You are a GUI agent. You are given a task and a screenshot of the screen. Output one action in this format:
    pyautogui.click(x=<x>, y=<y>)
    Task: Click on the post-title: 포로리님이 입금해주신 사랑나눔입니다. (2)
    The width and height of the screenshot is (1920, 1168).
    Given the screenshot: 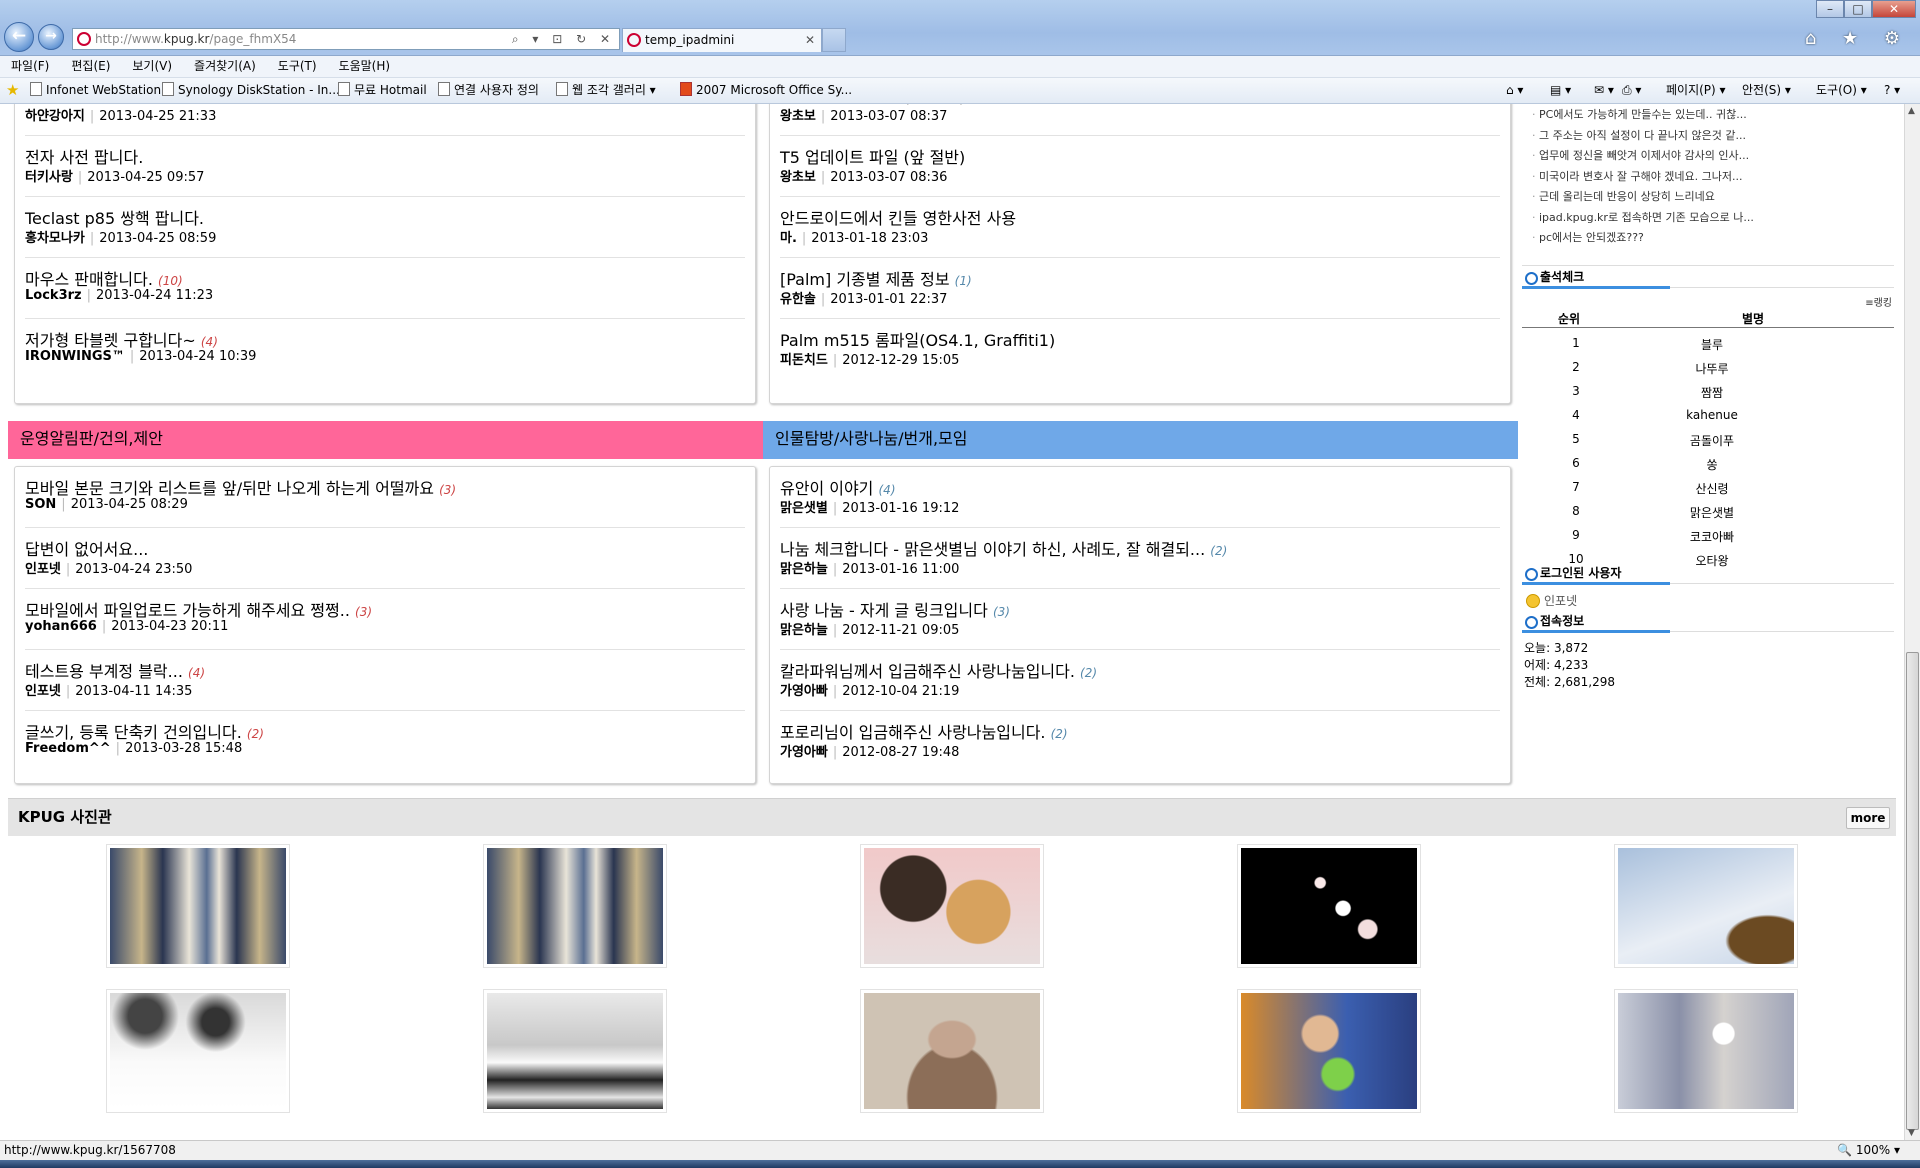 What is the action you would take?
    pyautogui.click(x=924, y=731)
    